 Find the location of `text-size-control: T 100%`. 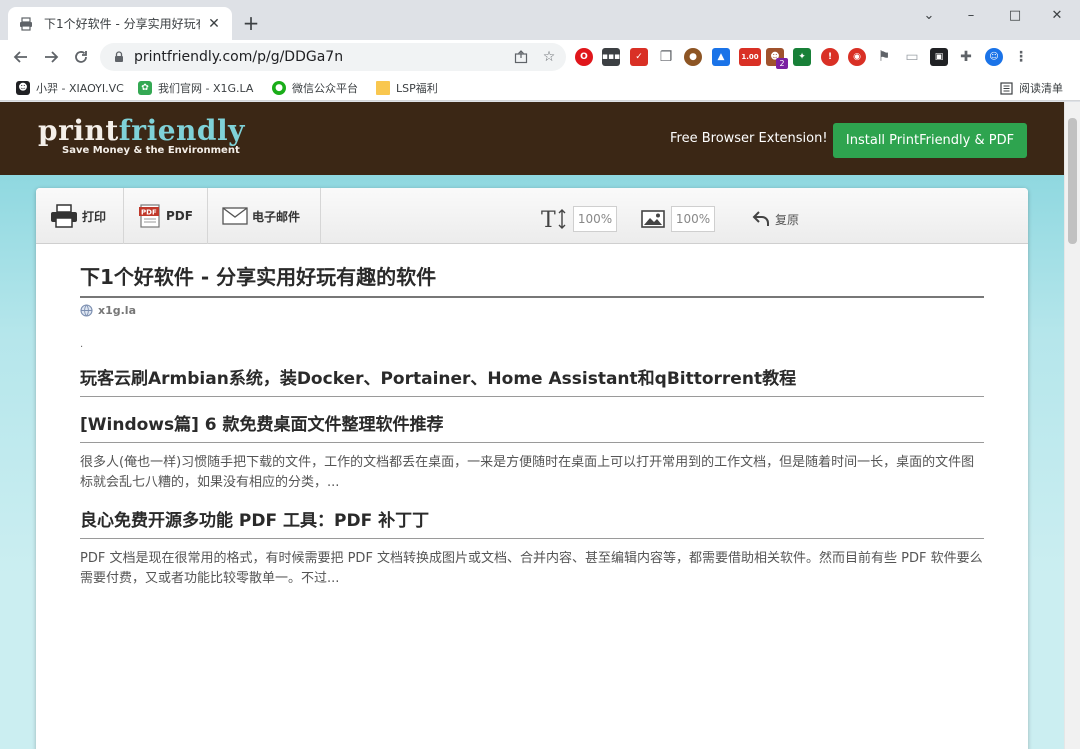

text-size-control: T 100% is located at coordinates (579, 219).